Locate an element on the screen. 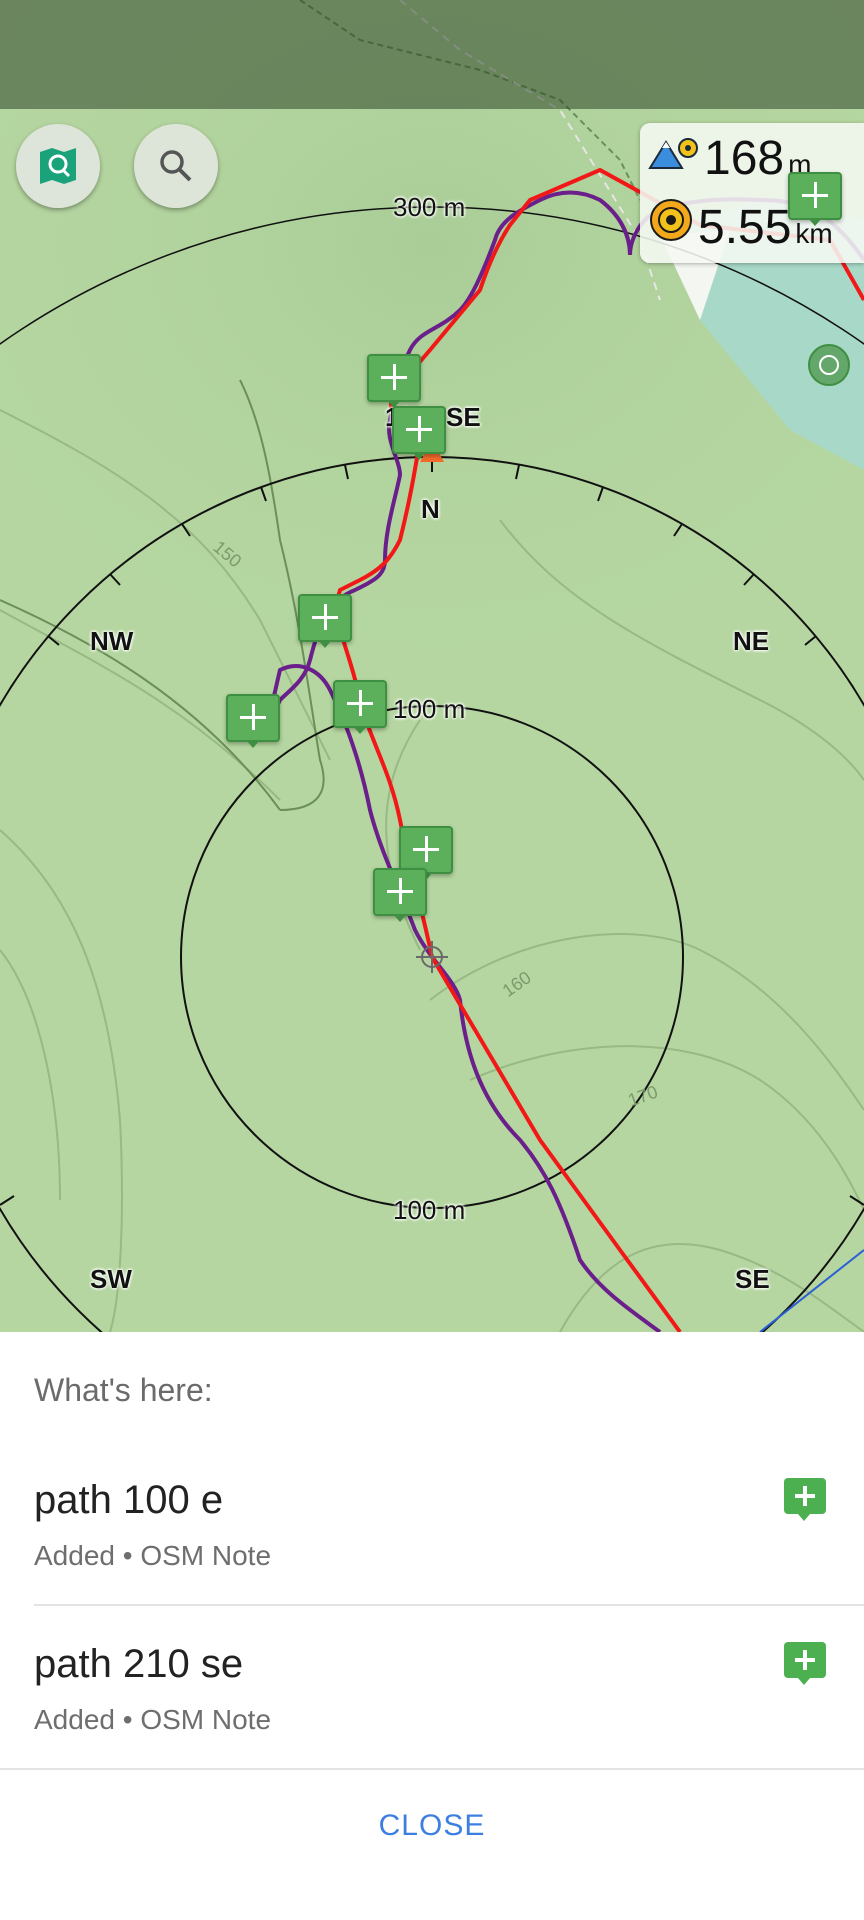 The height and width of the screenshot is (1920, 864). ring-label-100m-bottom: 100 m is located at coordinates (429, 1210).